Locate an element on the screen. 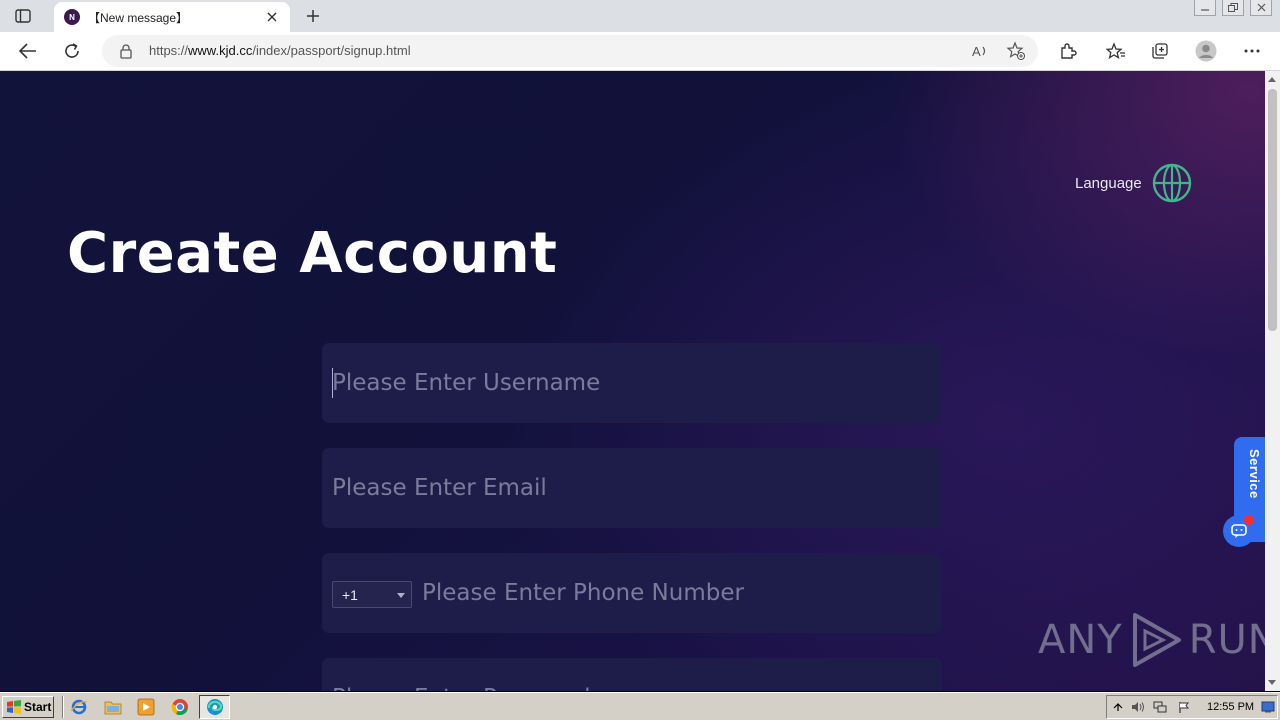  text-caret is located at coordinates (332, 383).